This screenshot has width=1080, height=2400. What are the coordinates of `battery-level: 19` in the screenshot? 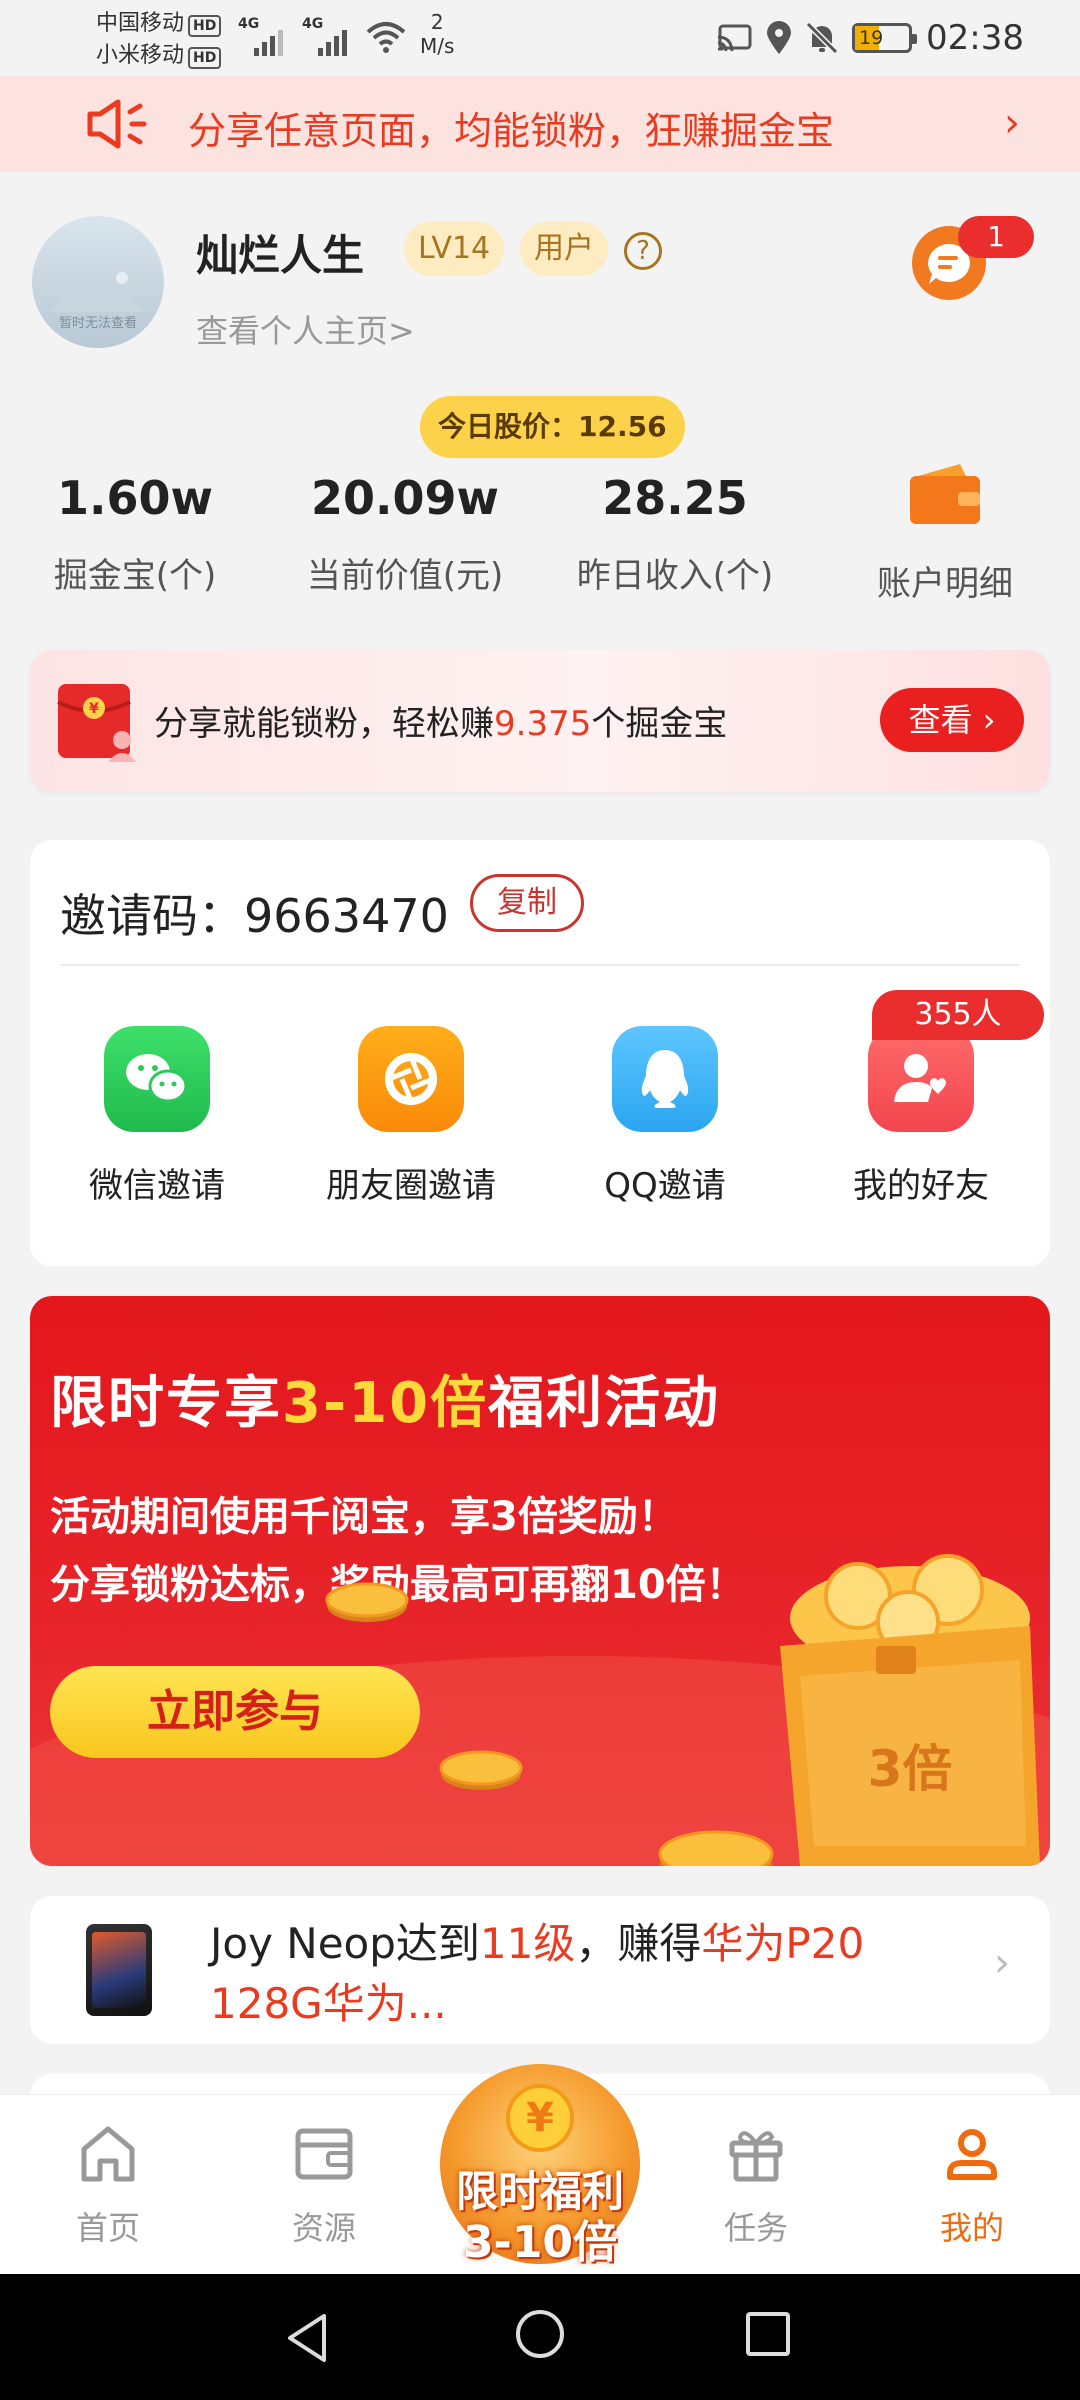 It's located at (871, 38).